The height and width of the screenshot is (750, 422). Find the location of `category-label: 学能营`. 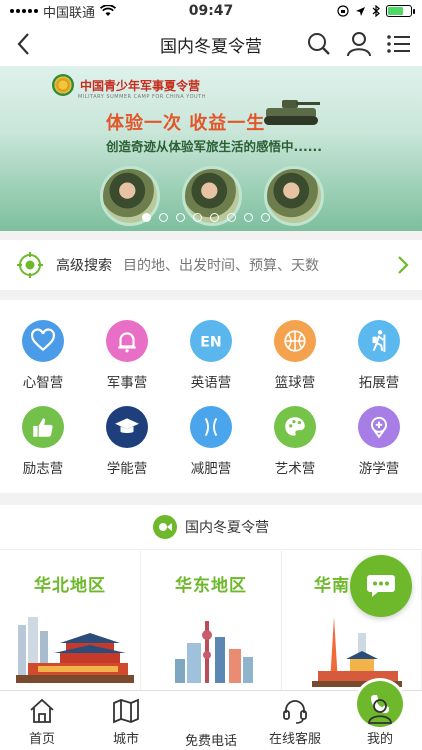

category-label: 学能营 is located at coordinates (127, 469).